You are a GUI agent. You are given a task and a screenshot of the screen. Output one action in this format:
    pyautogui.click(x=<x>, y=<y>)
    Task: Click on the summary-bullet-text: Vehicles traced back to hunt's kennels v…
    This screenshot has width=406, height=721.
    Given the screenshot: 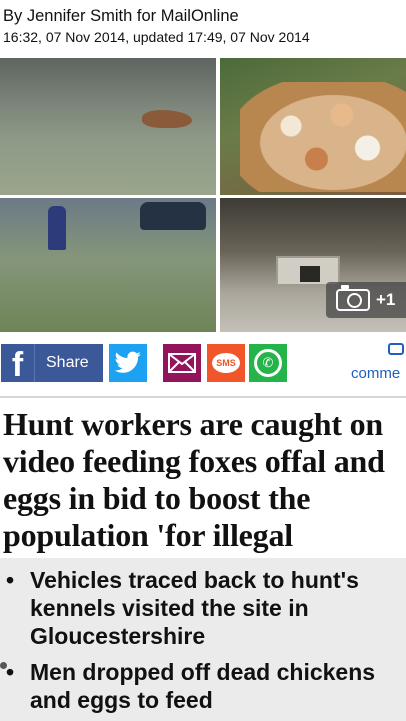 What is the action you would take?
    pyautogui.click(x=194, y=608)
    